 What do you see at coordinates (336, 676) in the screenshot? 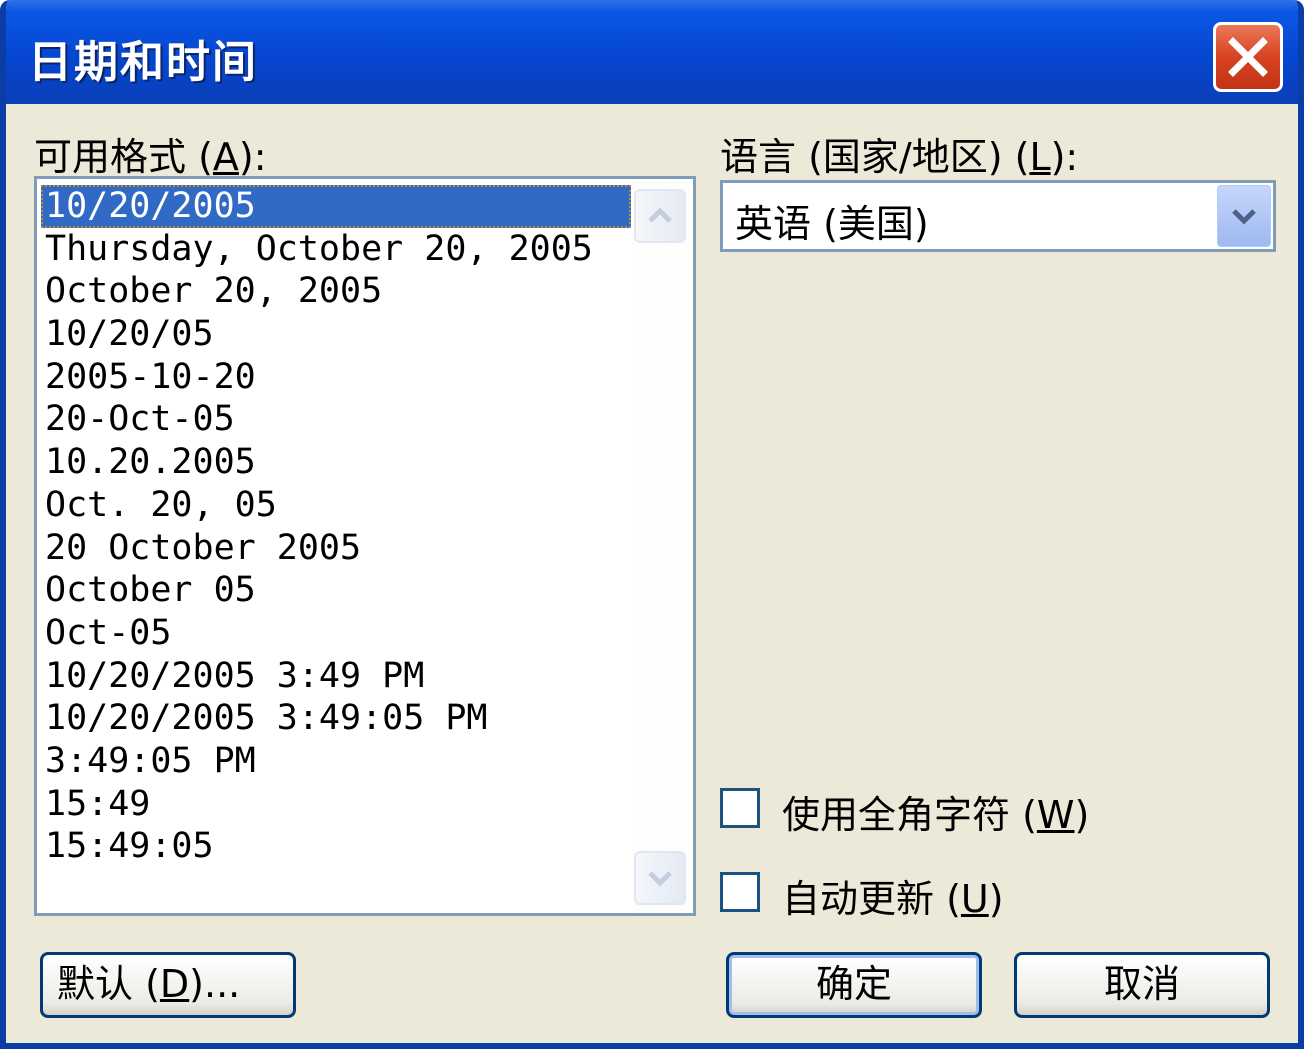
I see `format-list-item: 10/20/2005 3:49 PM` at bounding box center [336, 676].